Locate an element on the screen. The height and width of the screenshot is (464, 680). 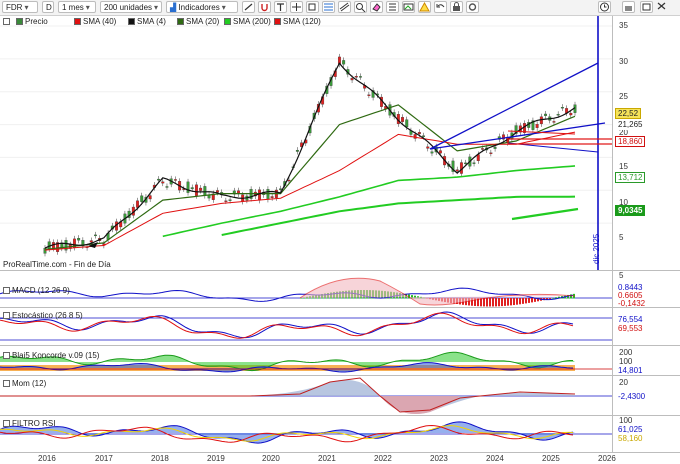
sma200-tag: 9,0345 is located at coordinates (630, 210).